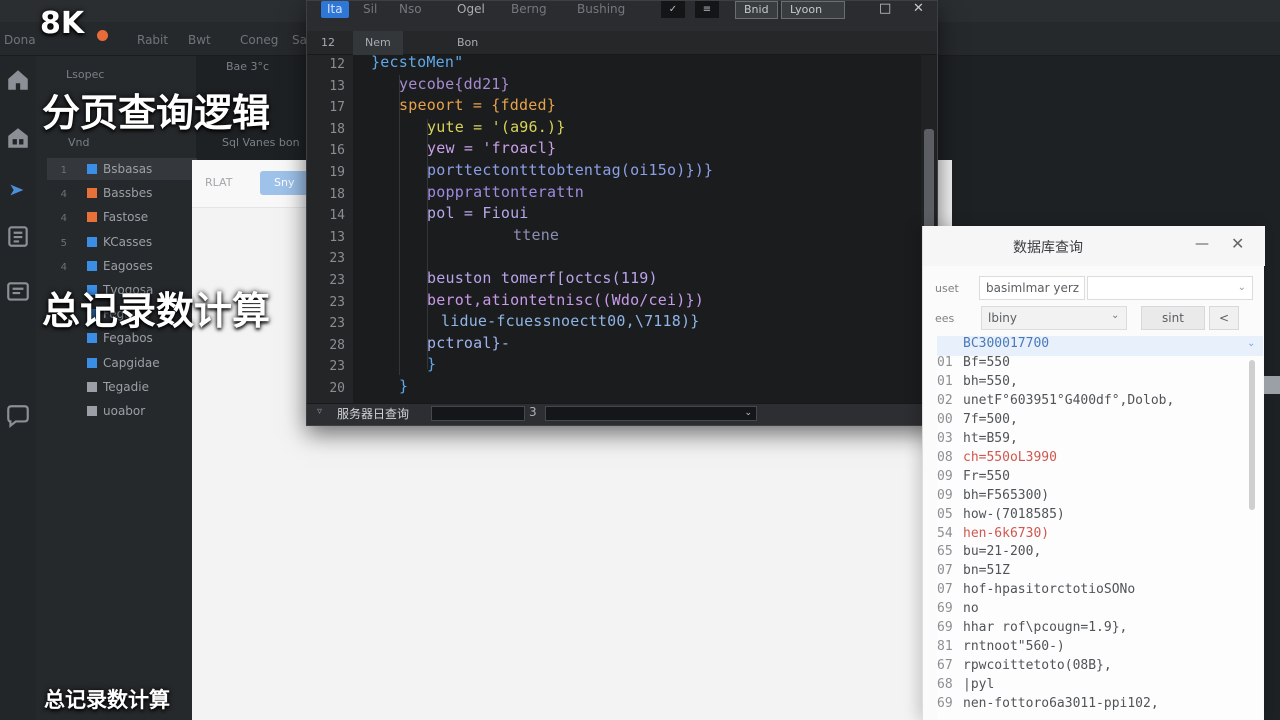 This screenshot has width=1280, height=720. What do you see at coordinates (945, 685) in the screenshot?
I see `row-number: 68` at bounding box center [945, 685].